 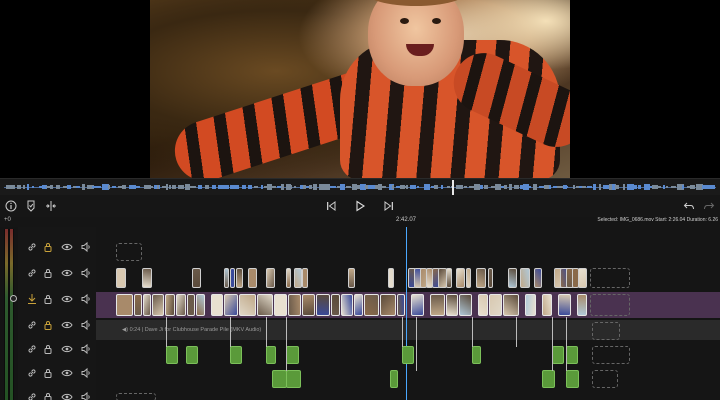 What do you see at coordinates (360, 186) in the screenshot?
I see `timeline-overview` at bounding box center [360, 186].